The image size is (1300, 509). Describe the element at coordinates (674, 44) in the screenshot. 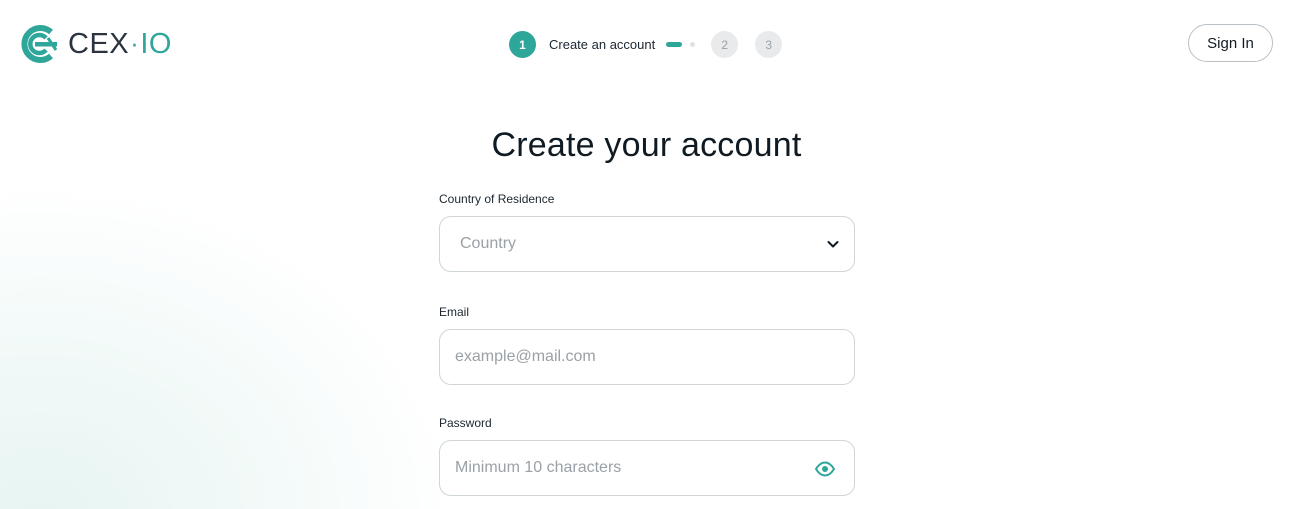

I see `step-progress-filled` at that location.